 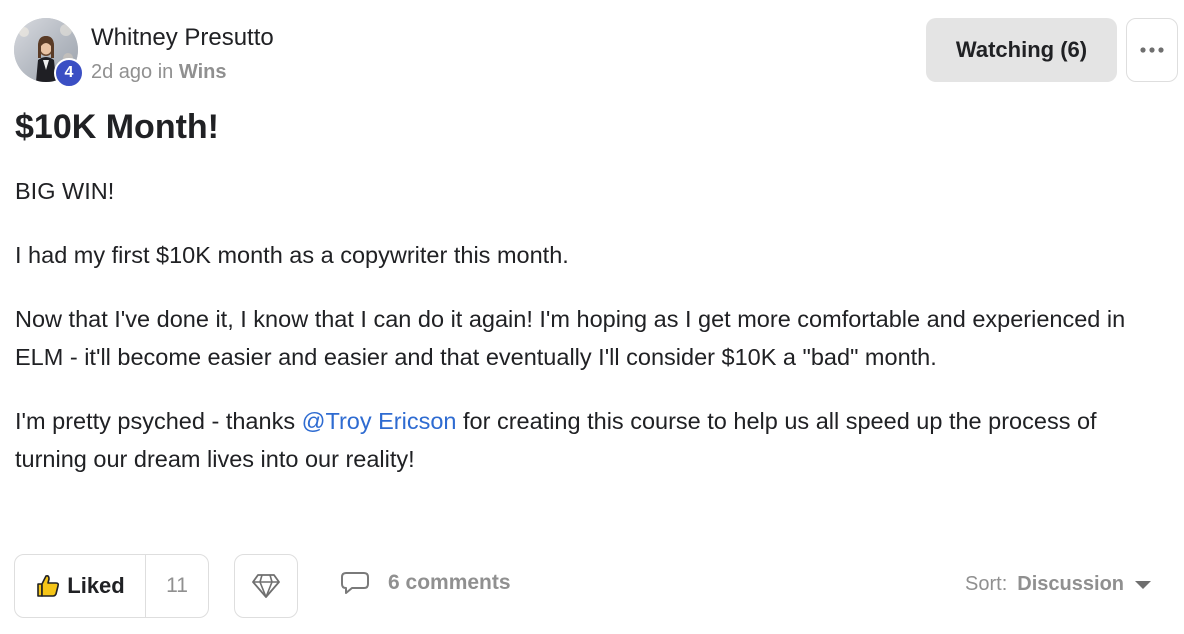 What do you see at coordinates (165, 72) in the screenshot?
I see `in-label: in` at bounding box center [165, 72].